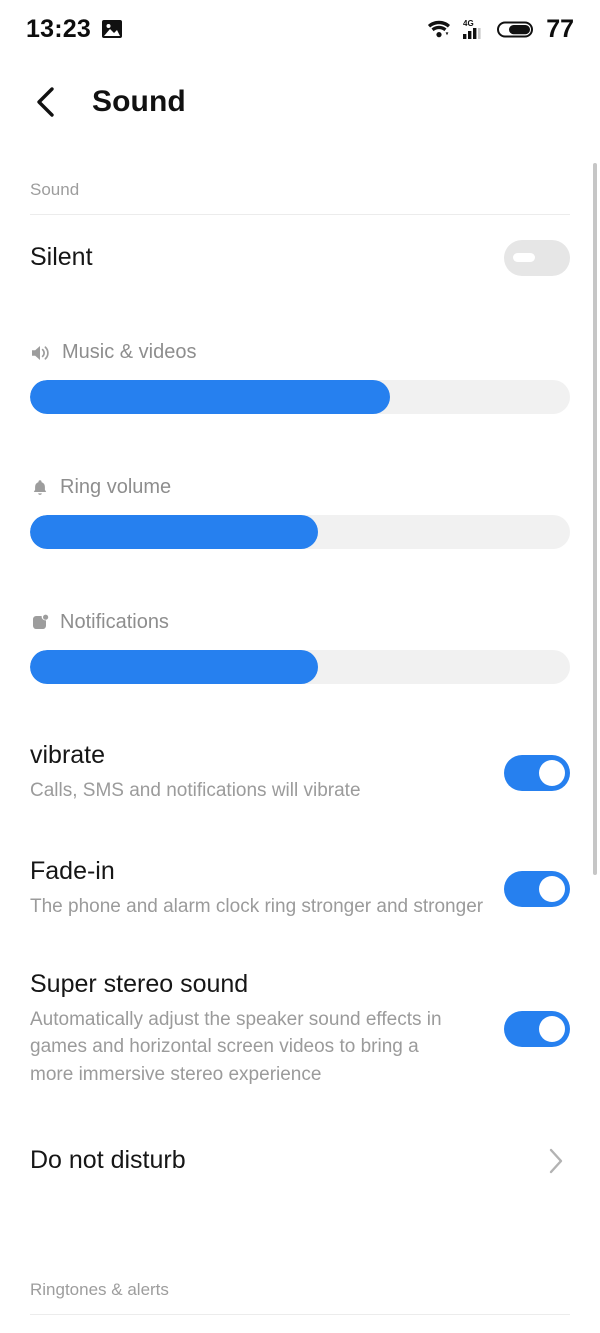 The height and width of the screenshot is (1333, 600). What do you see at coordinates (300, 369) in the screenshot?
I see `slider-block-music: Music & videos` at bounding box center [300, 369].